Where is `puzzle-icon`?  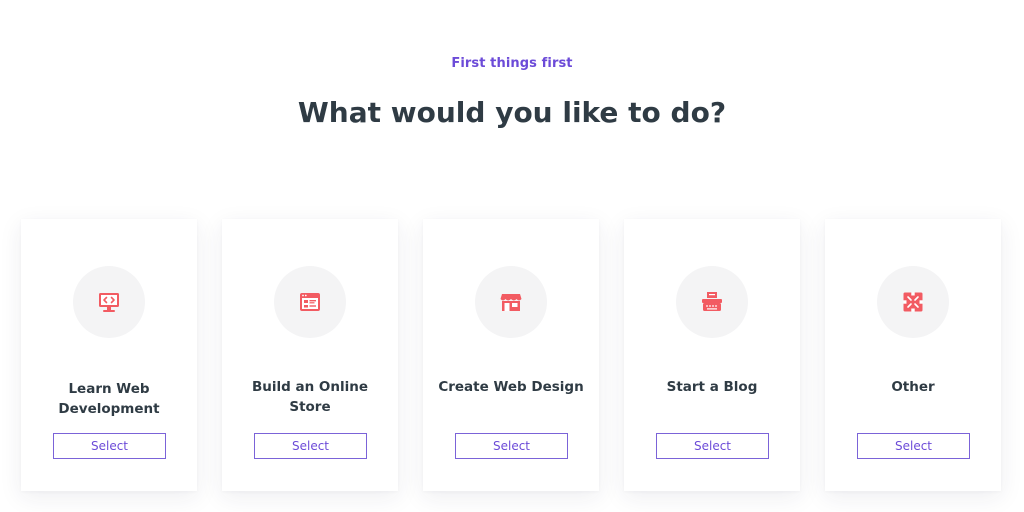
puzzle-icon is located at coordinates (913, 302).